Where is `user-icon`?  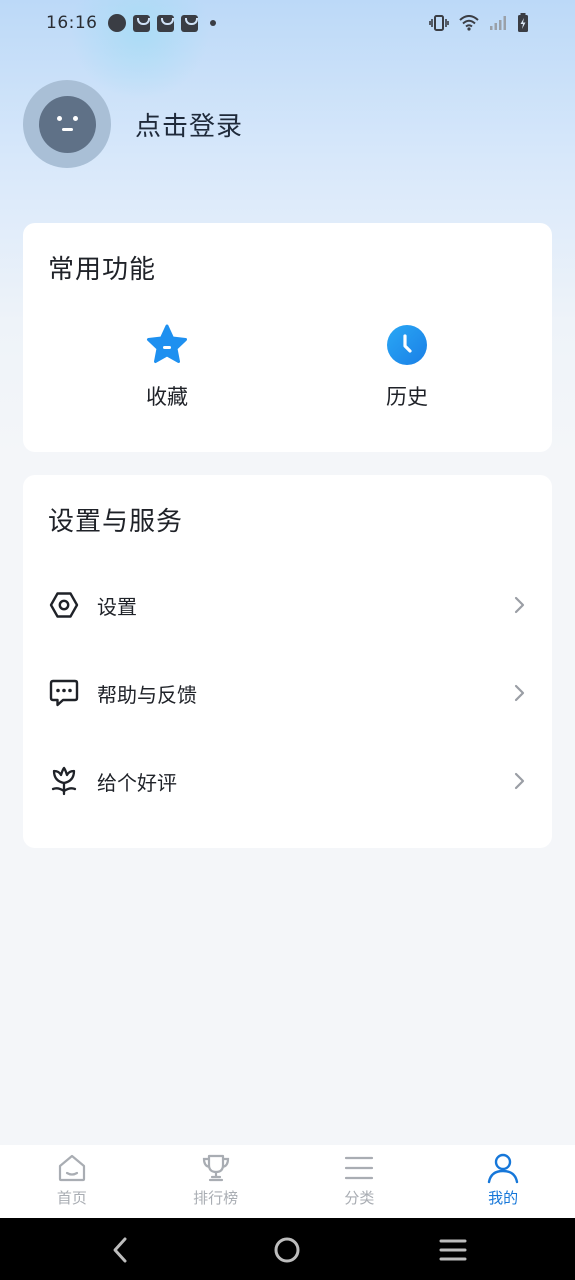
user-icon is located at coordinates (503, 1168).